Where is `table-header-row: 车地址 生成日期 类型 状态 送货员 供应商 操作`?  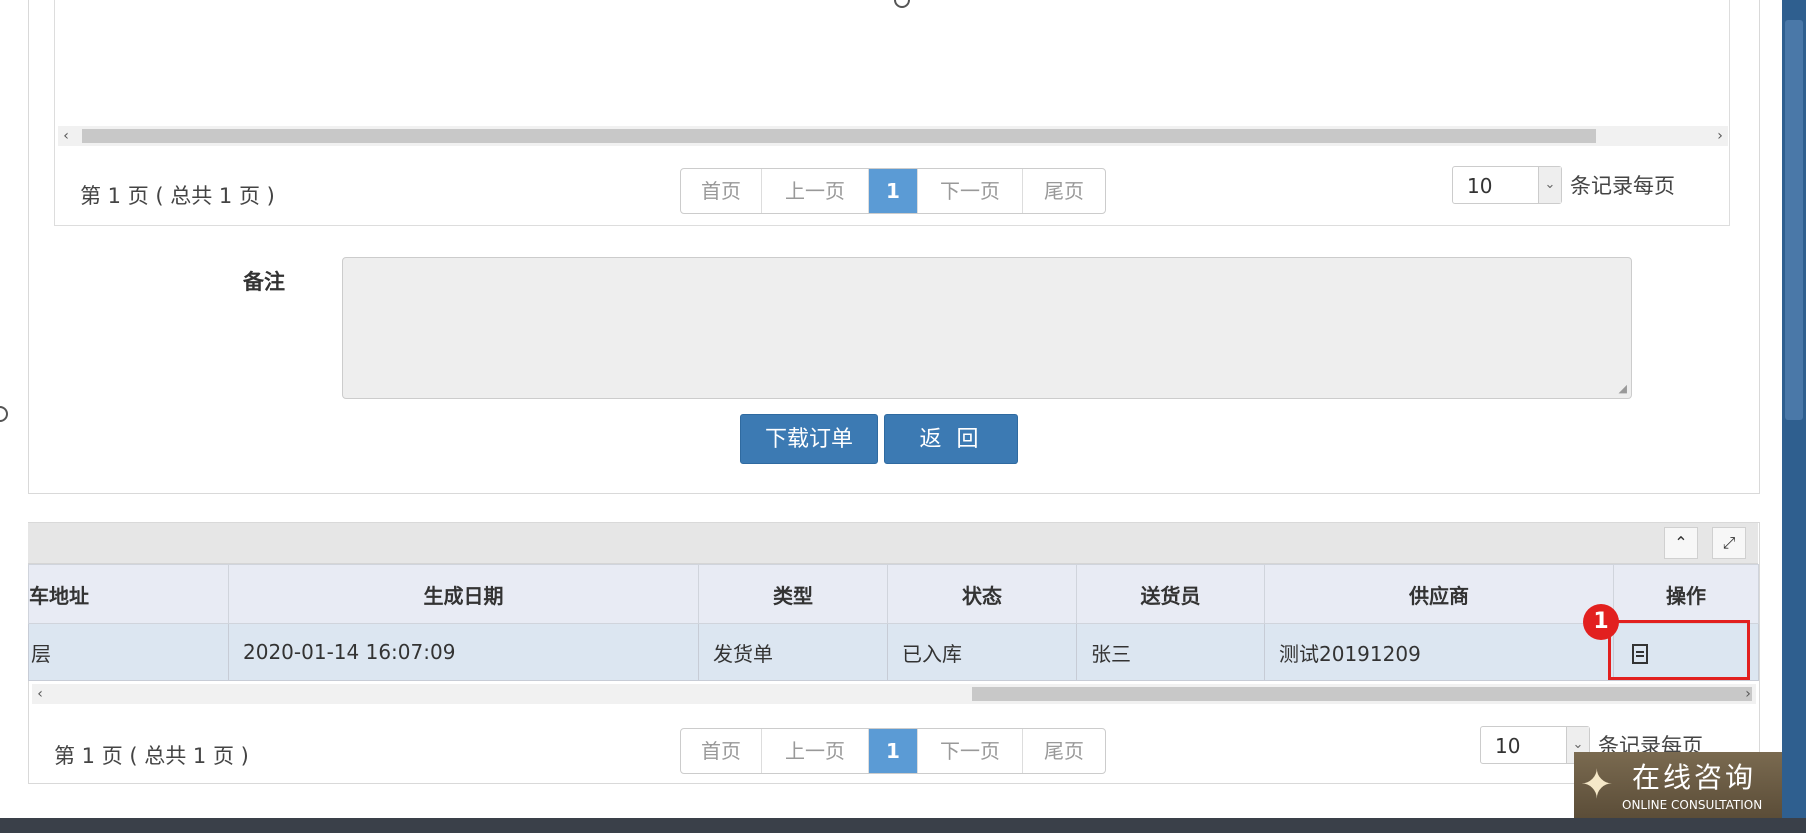 table-header-row: 车地址 生成日期 类型 状态 送货员 供应商 操作 is located at coordinates (893, 594).